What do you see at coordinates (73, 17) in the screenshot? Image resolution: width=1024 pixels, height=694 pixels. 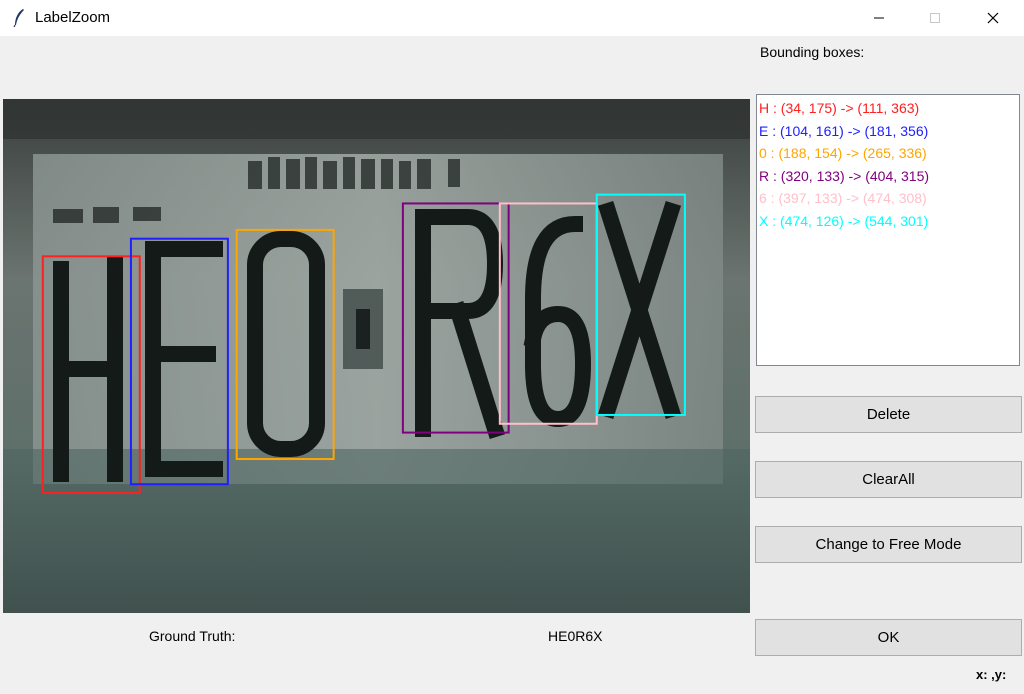 I see `window-title: LabelZoom` at bounding box center [73, 17].